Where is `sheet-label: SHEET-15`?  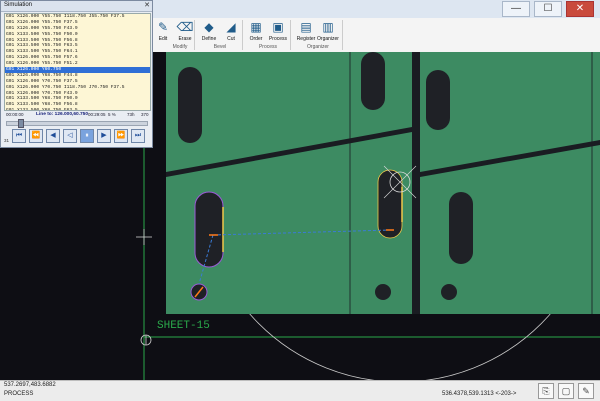 sheet-label: SHEET-15 is located at coordinates (183, 326).